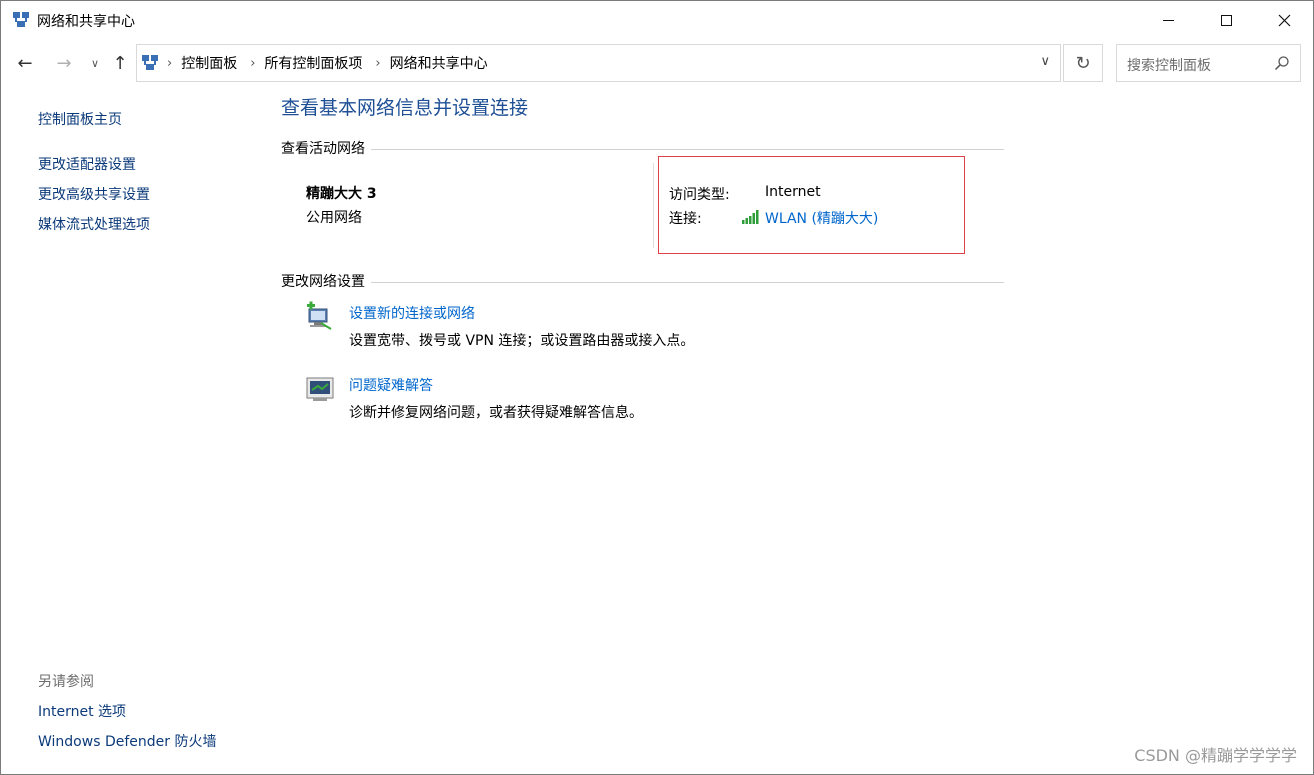 The image size is (1314, 775). Describe the element at coordinates (1215, 755) in the screenshot. I see `watermark: CSDN @精蹦学学学学` at that location.